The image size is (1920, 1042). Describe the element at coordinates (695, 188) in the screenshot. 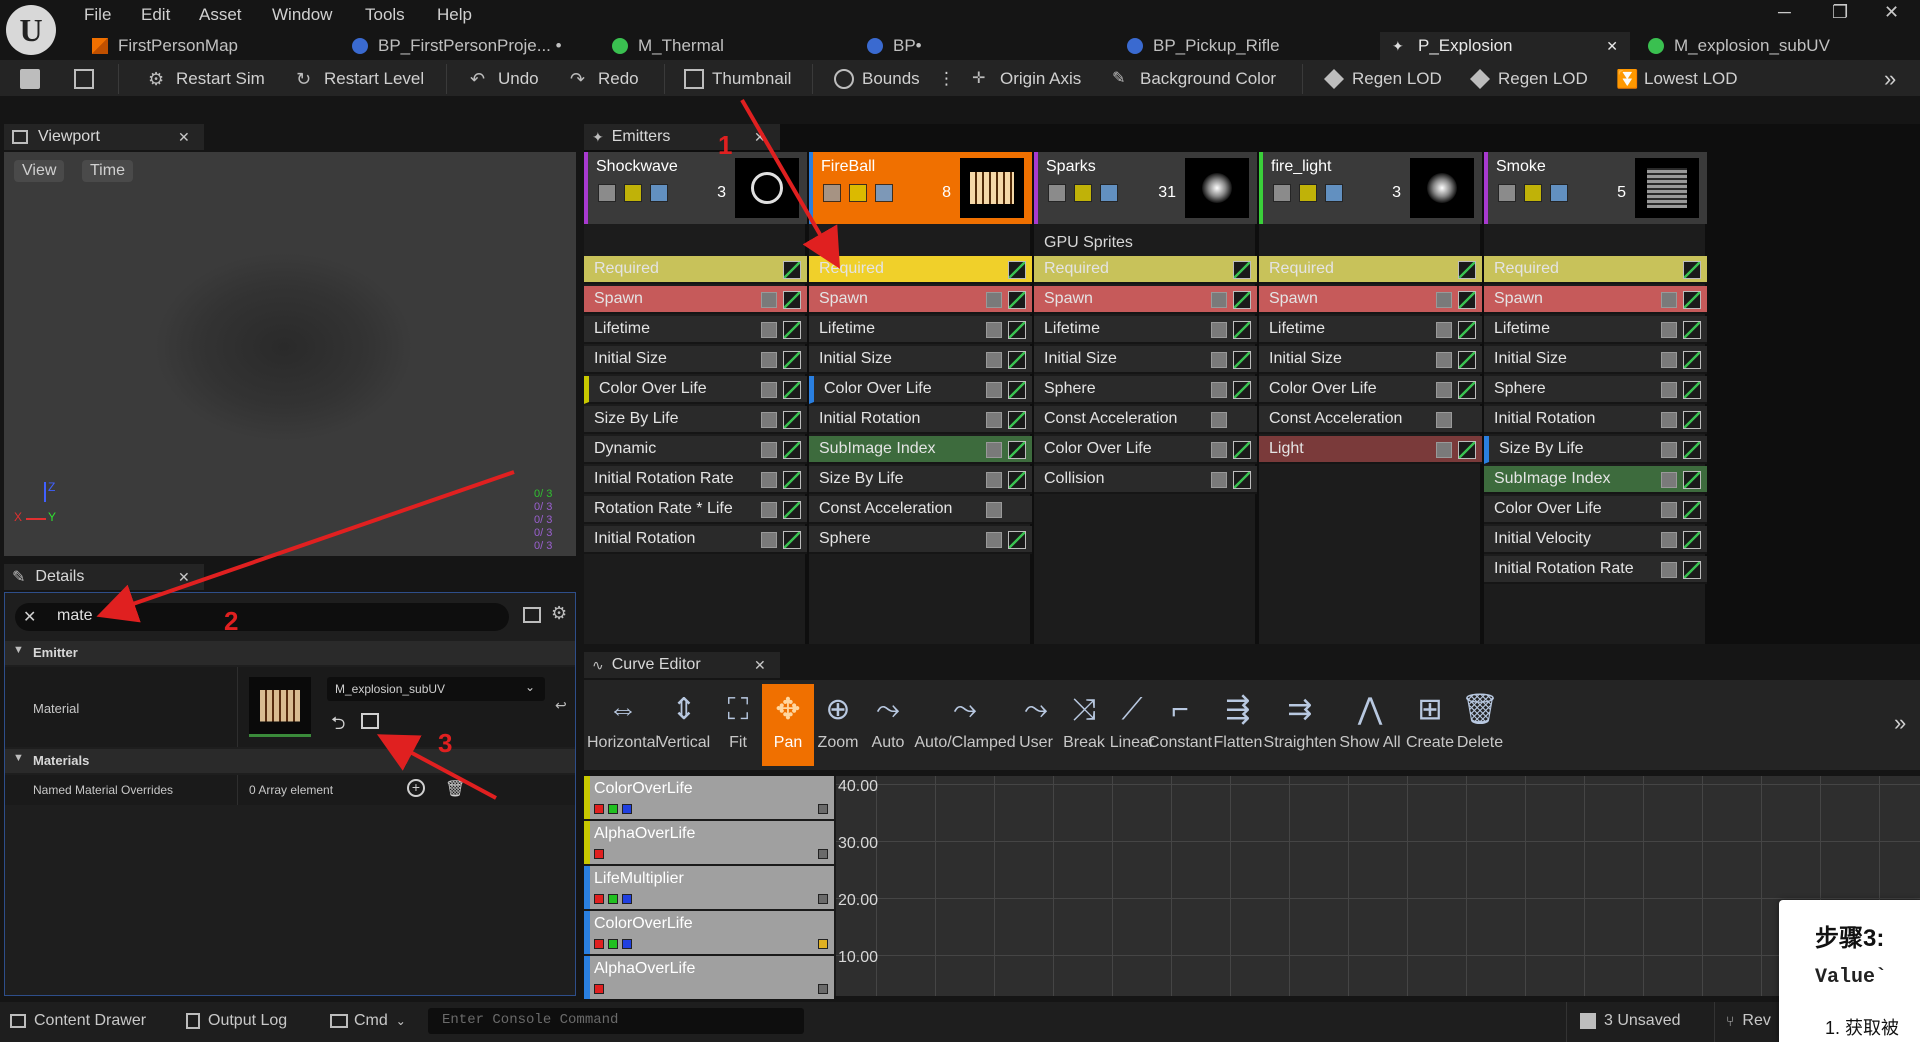

I see `emitter-header: Shockwave 3` at that location.